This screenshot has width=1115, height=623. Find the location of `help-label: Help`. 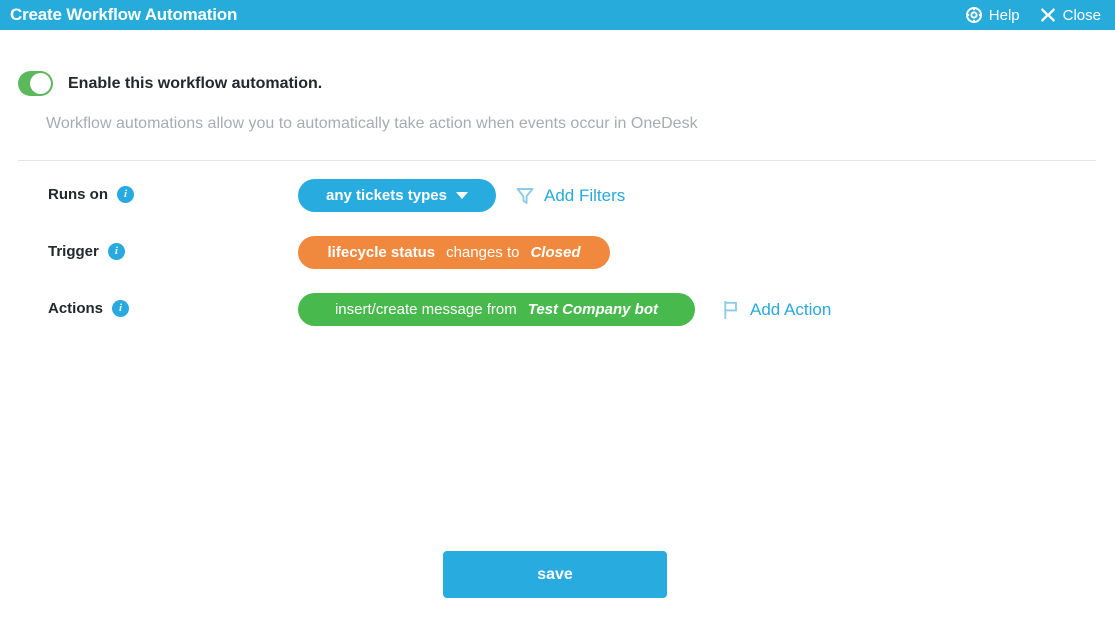

help-label: Help is located at coordinates (1004, 15).